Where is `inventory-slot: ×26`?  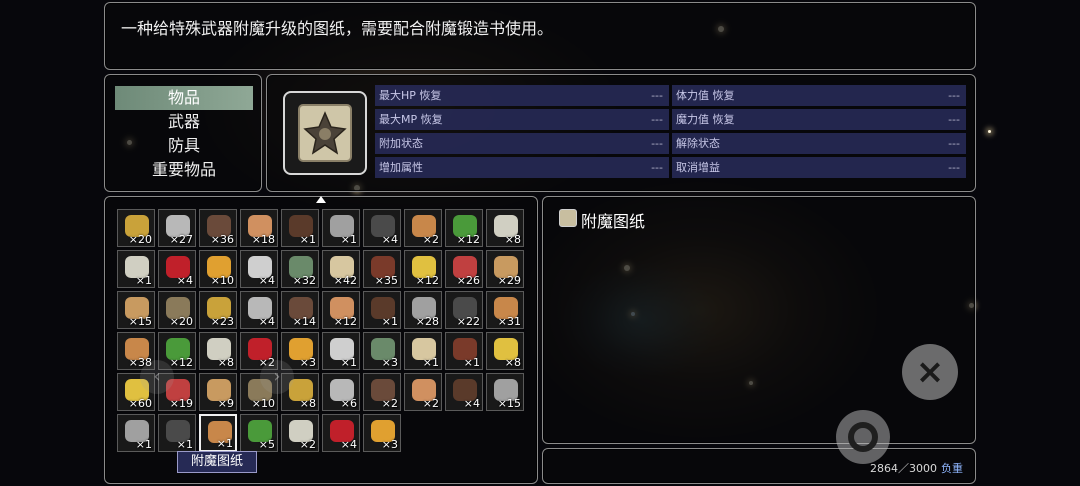 inventory-slot: ×26 is located at coordinates (464, 269).